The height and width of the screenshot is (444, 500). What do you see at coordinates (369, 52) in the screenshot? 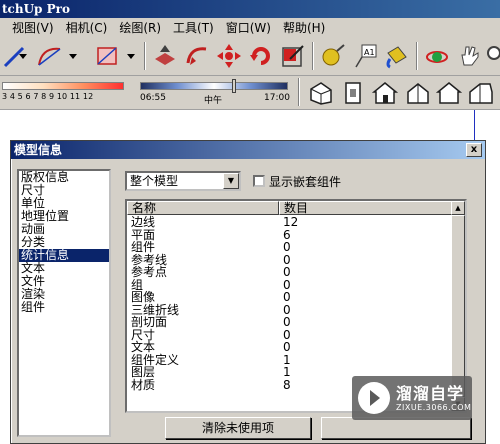
I see `svg-text: A1` at bounding box center [369, 52].